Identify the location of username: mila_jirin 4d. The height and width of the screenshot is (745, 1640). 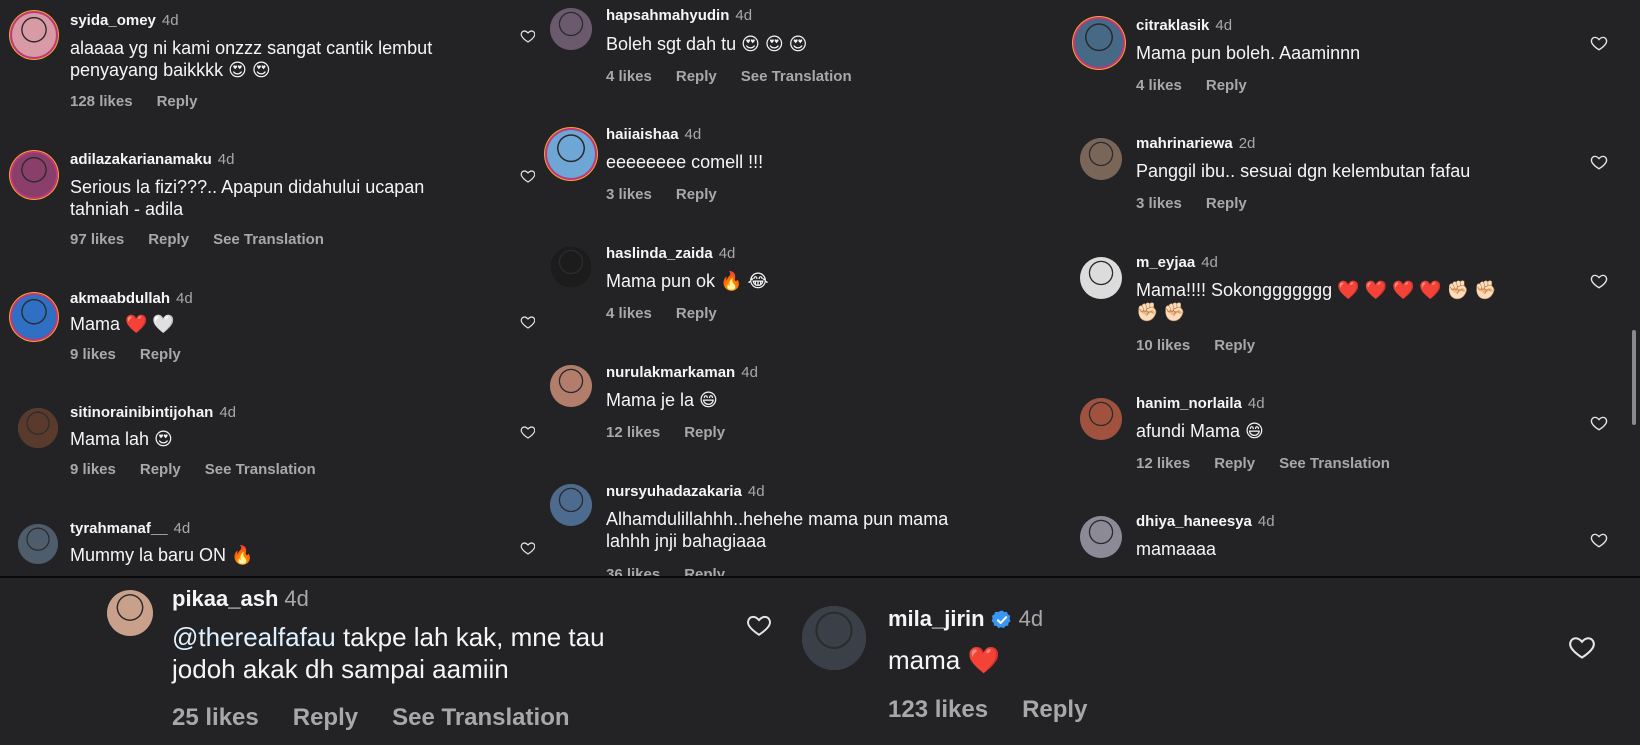
(965, 619).